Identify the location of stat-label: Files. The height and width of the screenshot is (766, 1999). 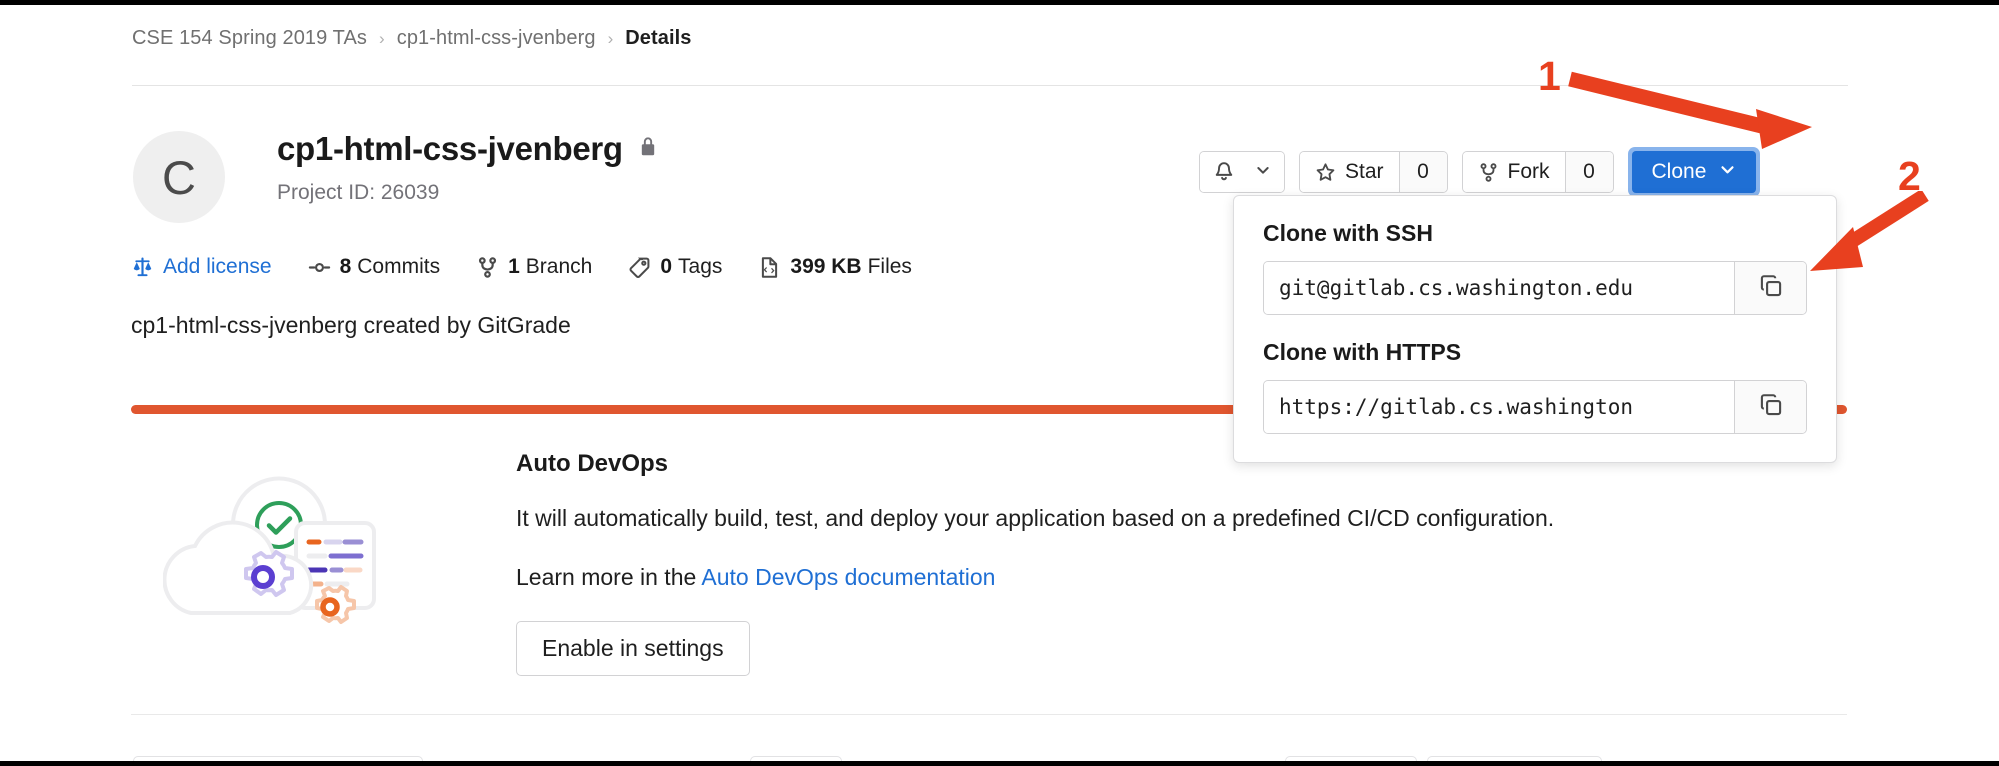
(889, 266).